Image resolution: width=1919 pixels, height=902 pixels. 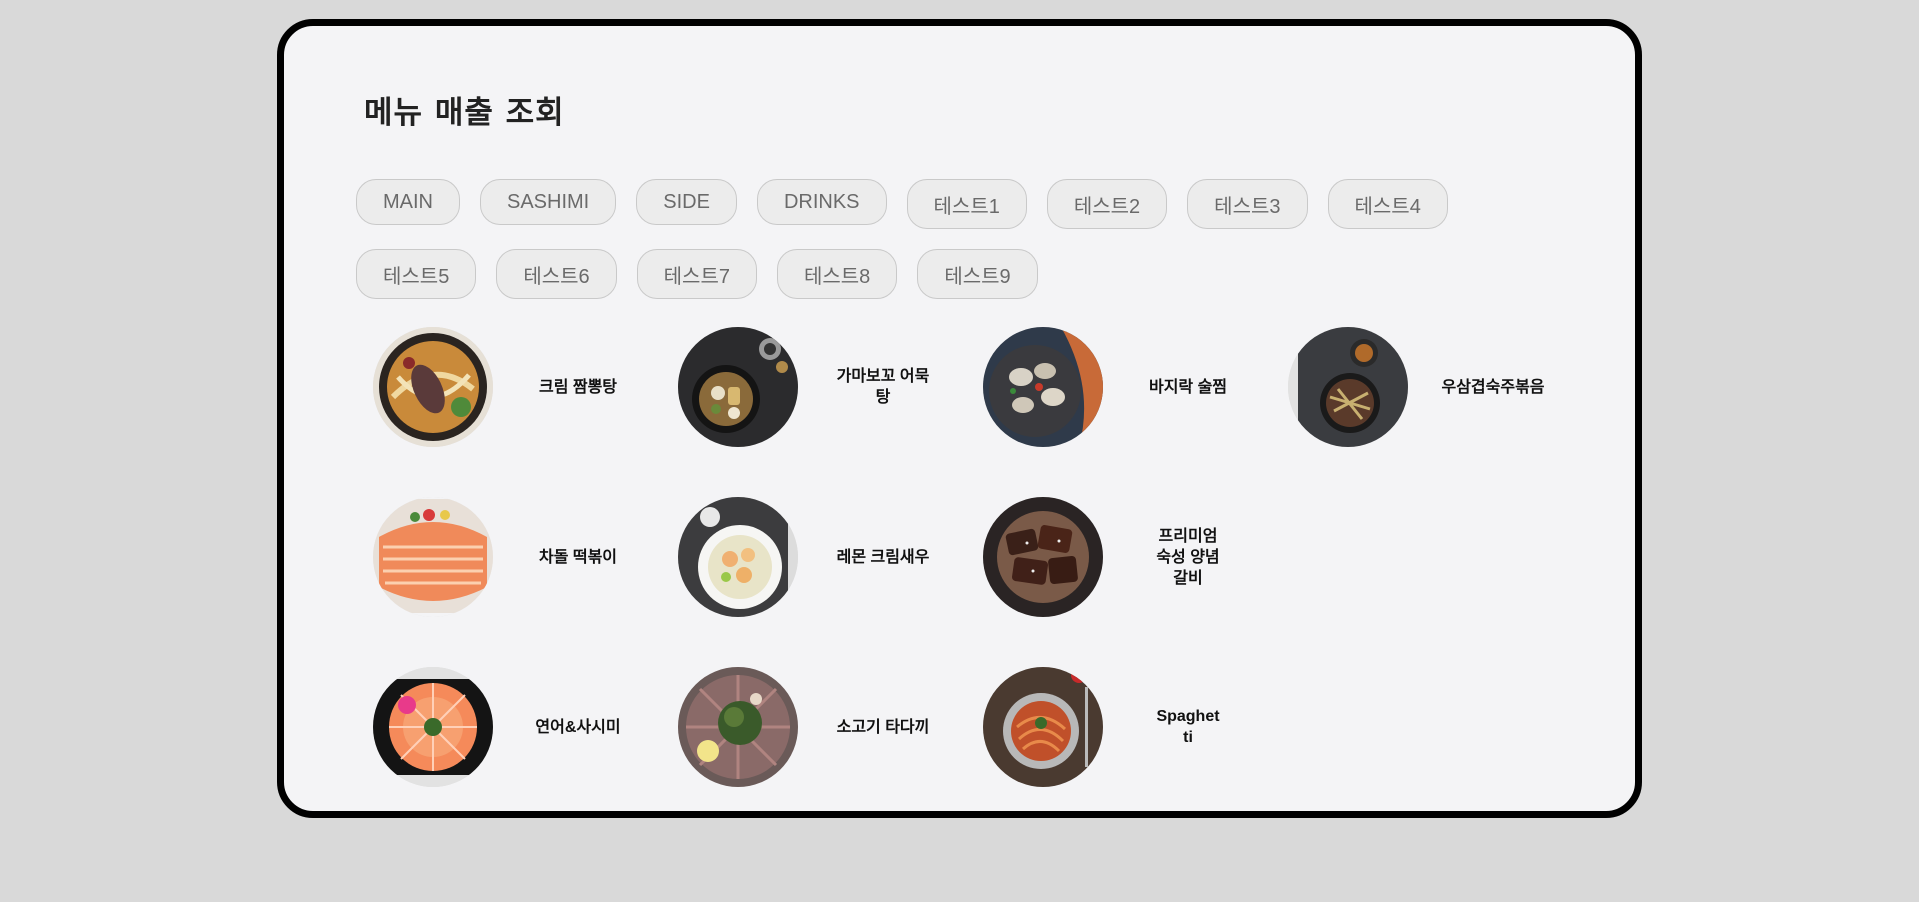 What do you see at coordinates (1043, 727) in the screenshot?
I see `spaghetti-photo` at bounding box center [1043, 727].